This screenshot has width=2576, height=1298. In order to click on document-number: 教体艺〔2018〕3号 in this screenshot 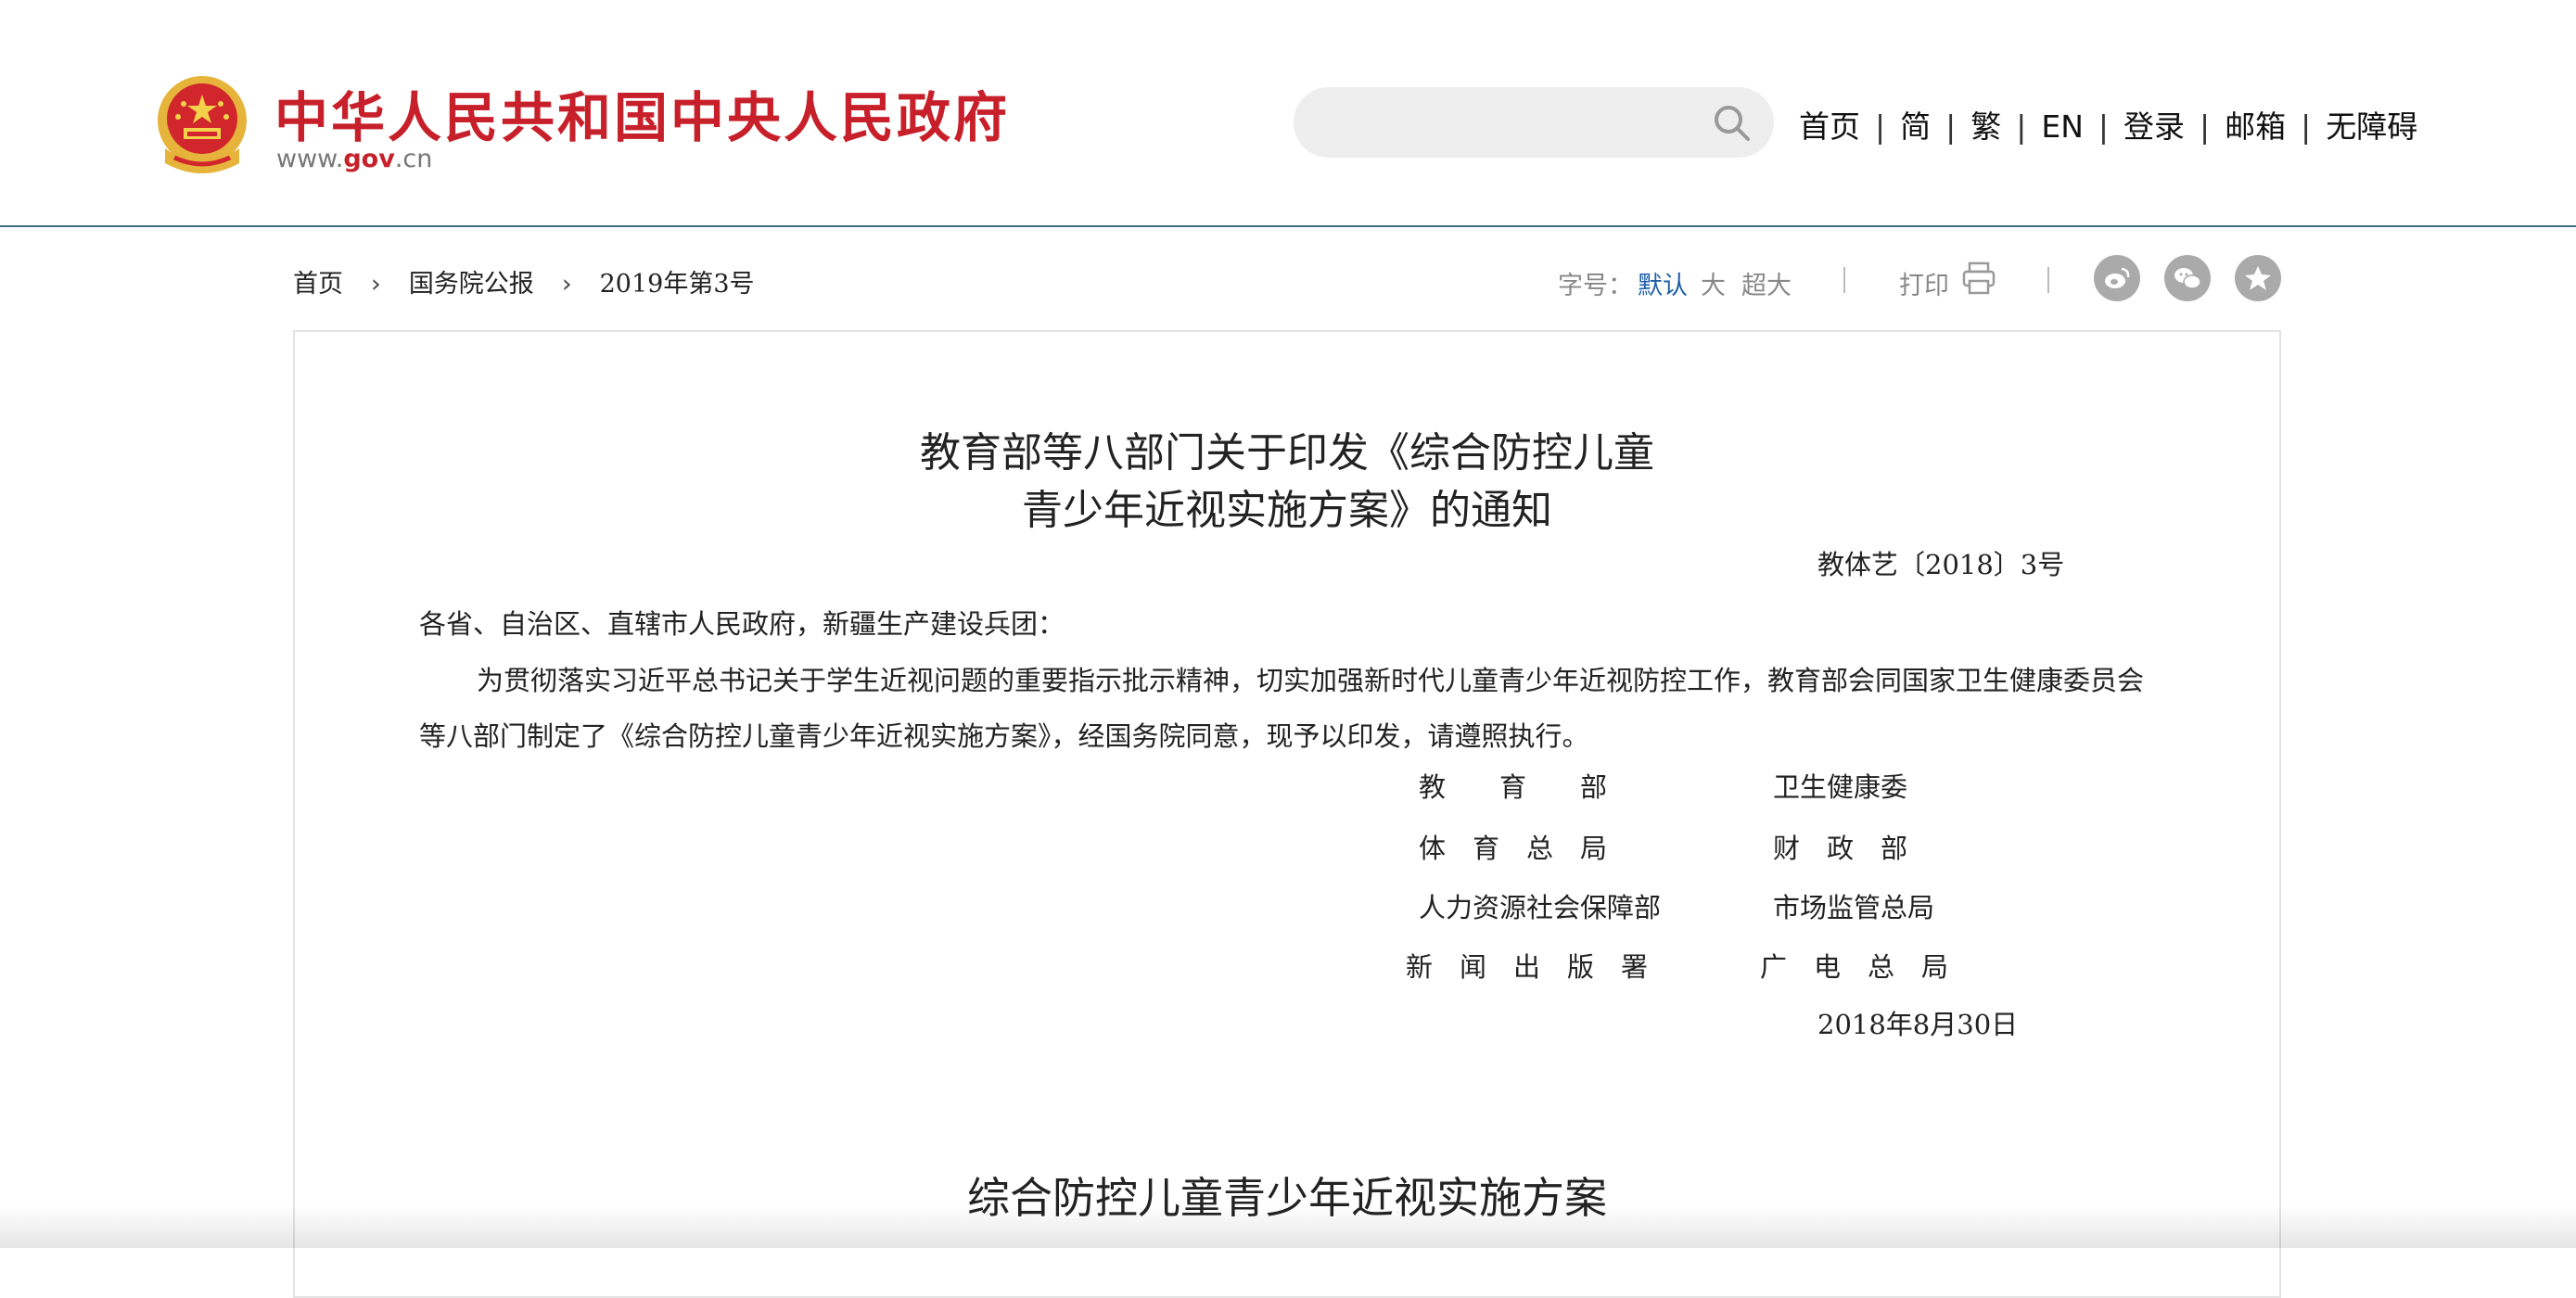, I will do `click(1941, 564)`.